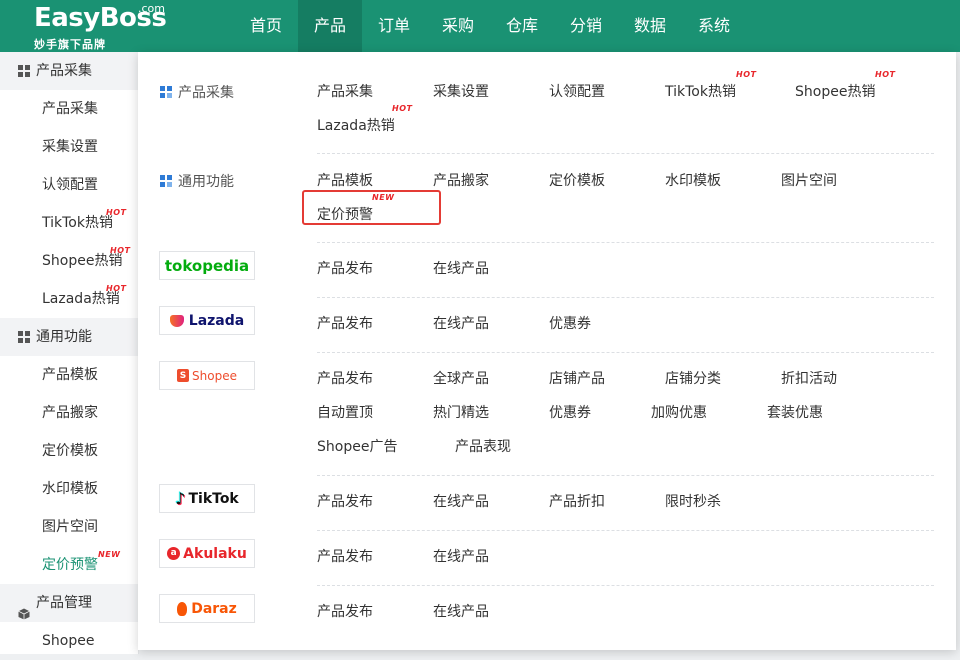 This screenshot has width=960, height=660. I want to click on menu-link-tiktok-publish: 产品发布, so click(345, 501).